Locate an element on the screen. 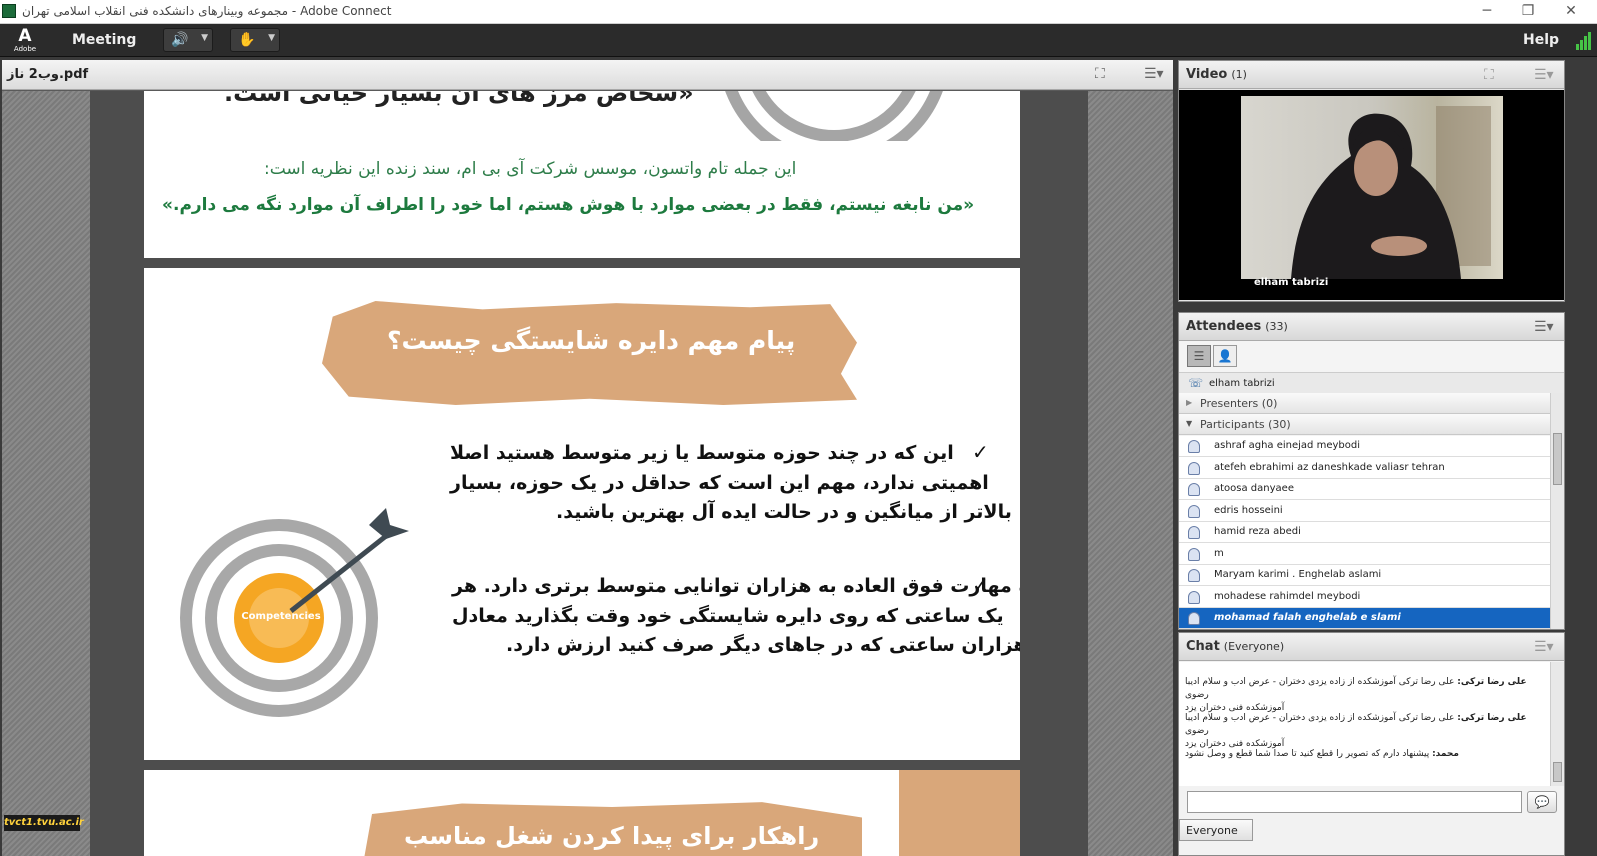 The width and height of the screenshot is (1597, 856). chat-sender: محمد: is located at coordinates (1445, 754).